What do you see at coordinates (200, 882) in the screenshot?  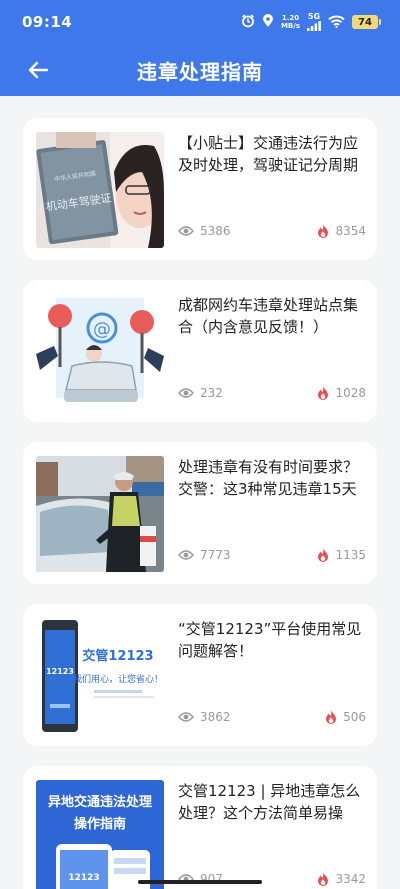 I see `home-indicator` at bounding box center [200, 882].